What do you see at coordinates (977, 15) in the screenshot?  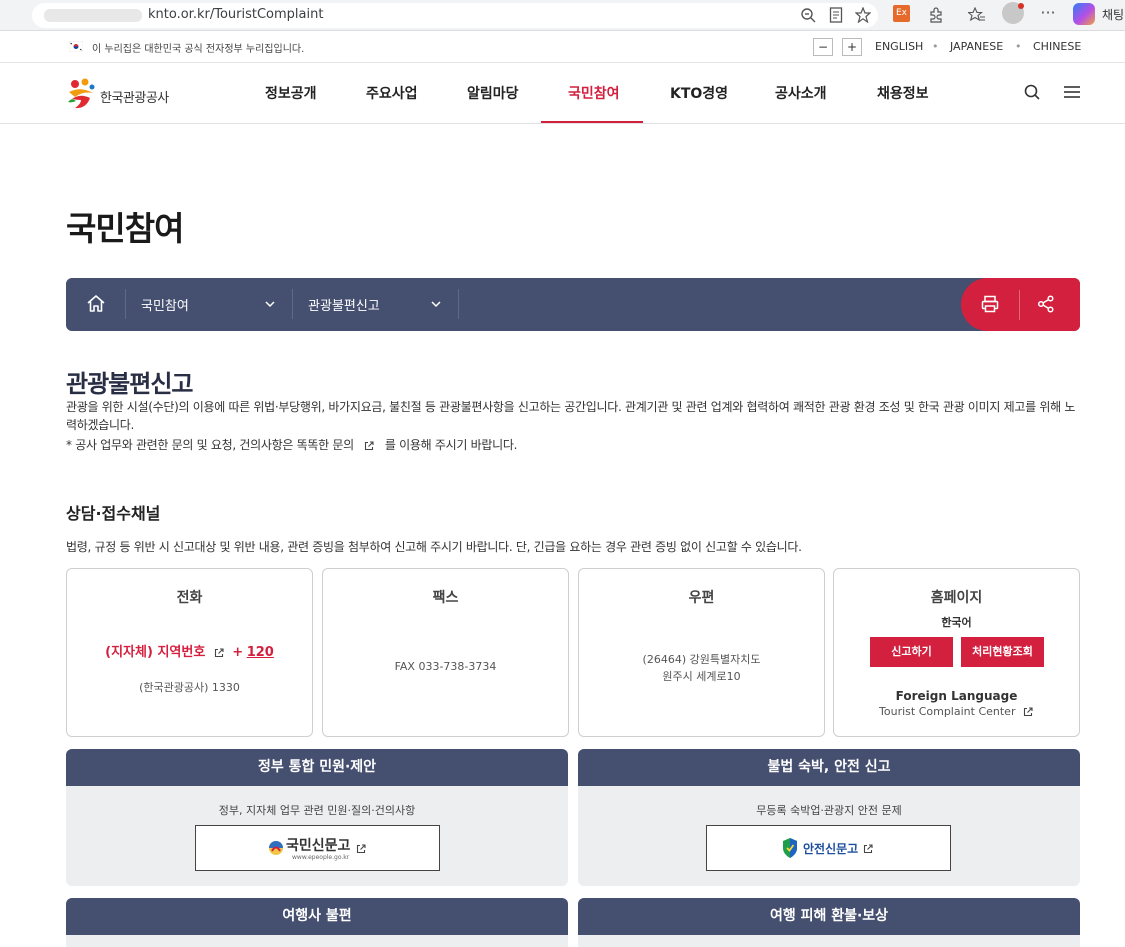 I see `favorites-icon` at bounding box center [977, 15].